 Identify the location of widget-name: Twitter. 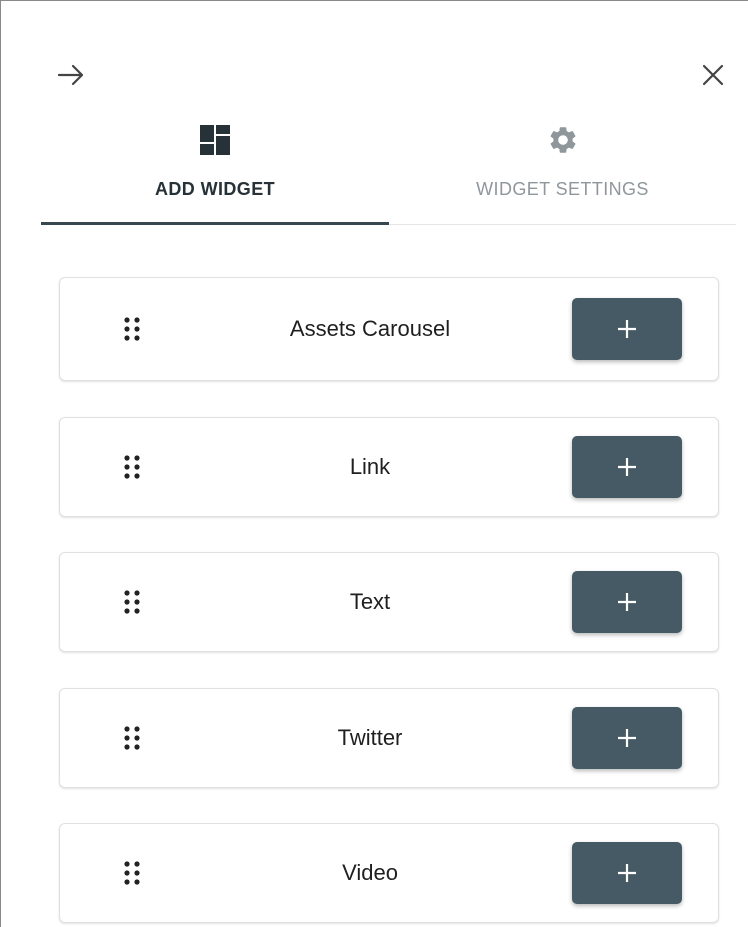
(370, 737).